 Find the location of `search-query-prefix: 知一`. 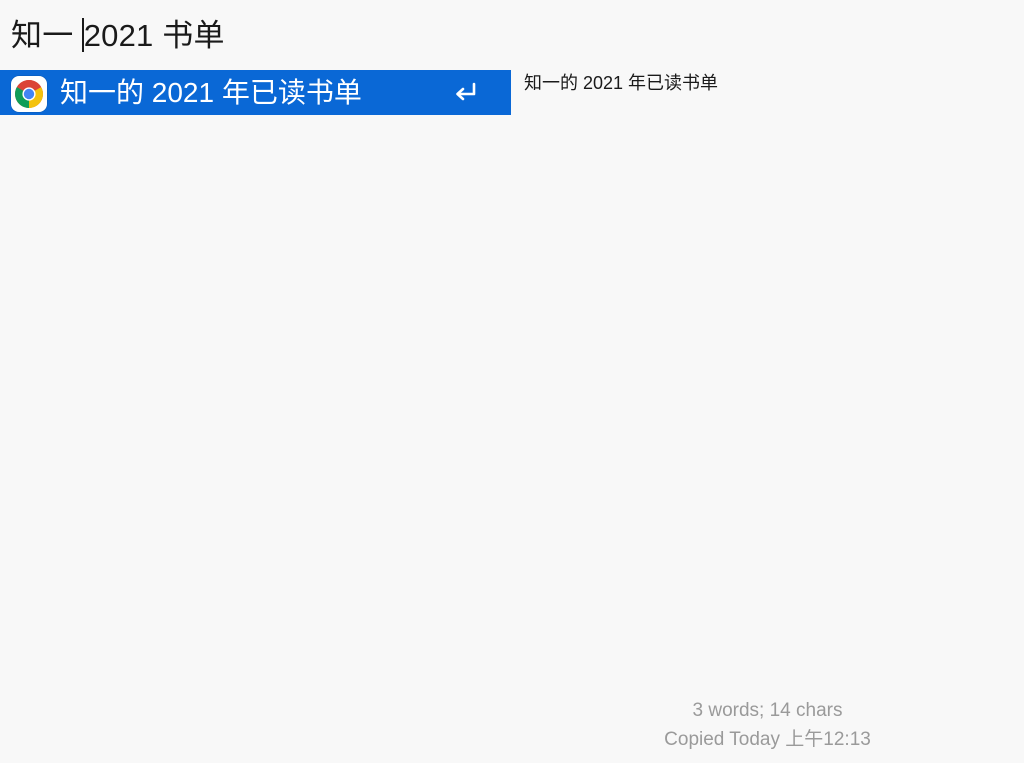

search-query-prefix: 知一 is located at coordinates (47, 35).